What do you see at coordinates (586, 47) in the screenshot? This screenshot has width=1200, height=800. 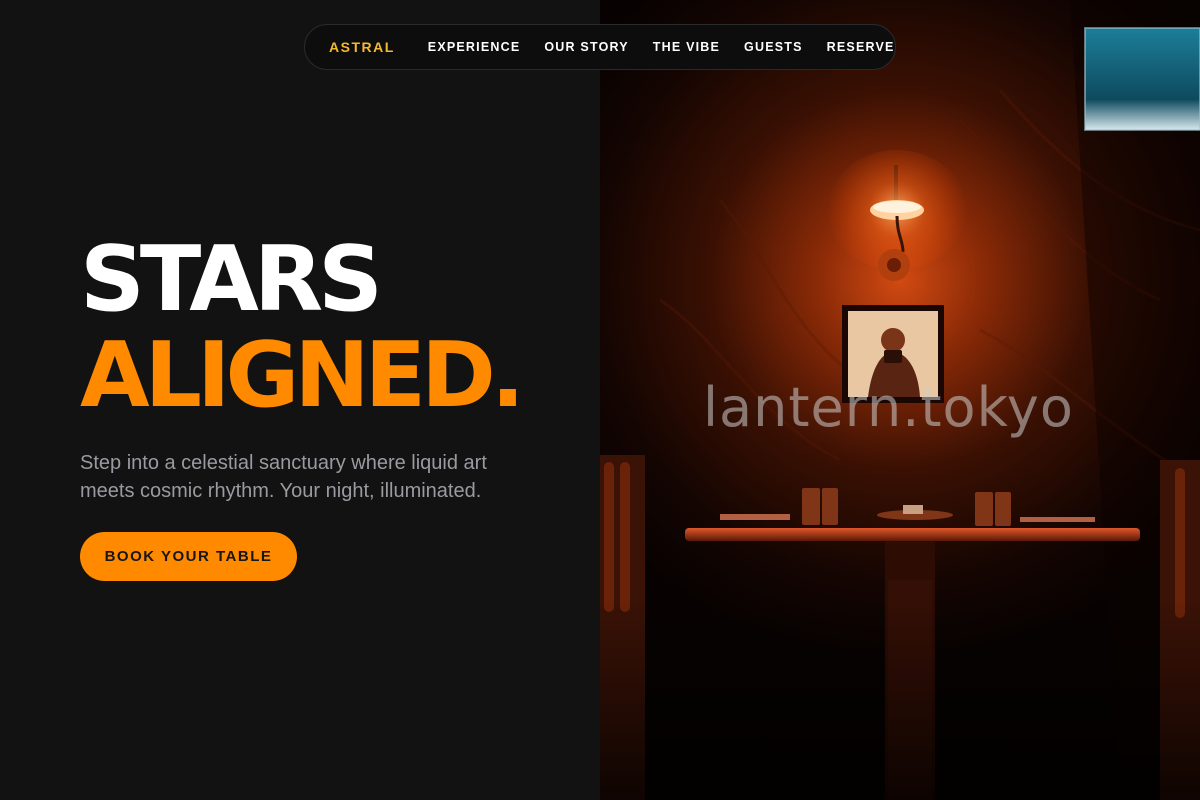 I see `nav-link-our-story: OUR STORY` at bounding box center [586, 47].